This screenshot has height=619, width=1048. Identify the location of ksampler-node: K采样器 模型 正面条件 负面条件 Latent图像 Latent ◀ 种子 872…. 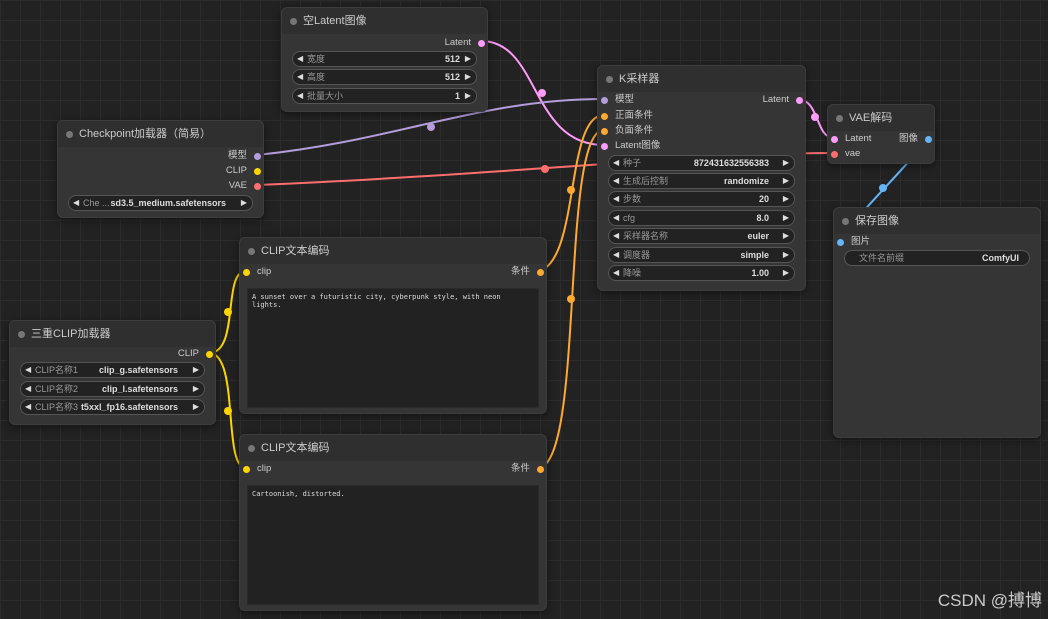
(701, 178).